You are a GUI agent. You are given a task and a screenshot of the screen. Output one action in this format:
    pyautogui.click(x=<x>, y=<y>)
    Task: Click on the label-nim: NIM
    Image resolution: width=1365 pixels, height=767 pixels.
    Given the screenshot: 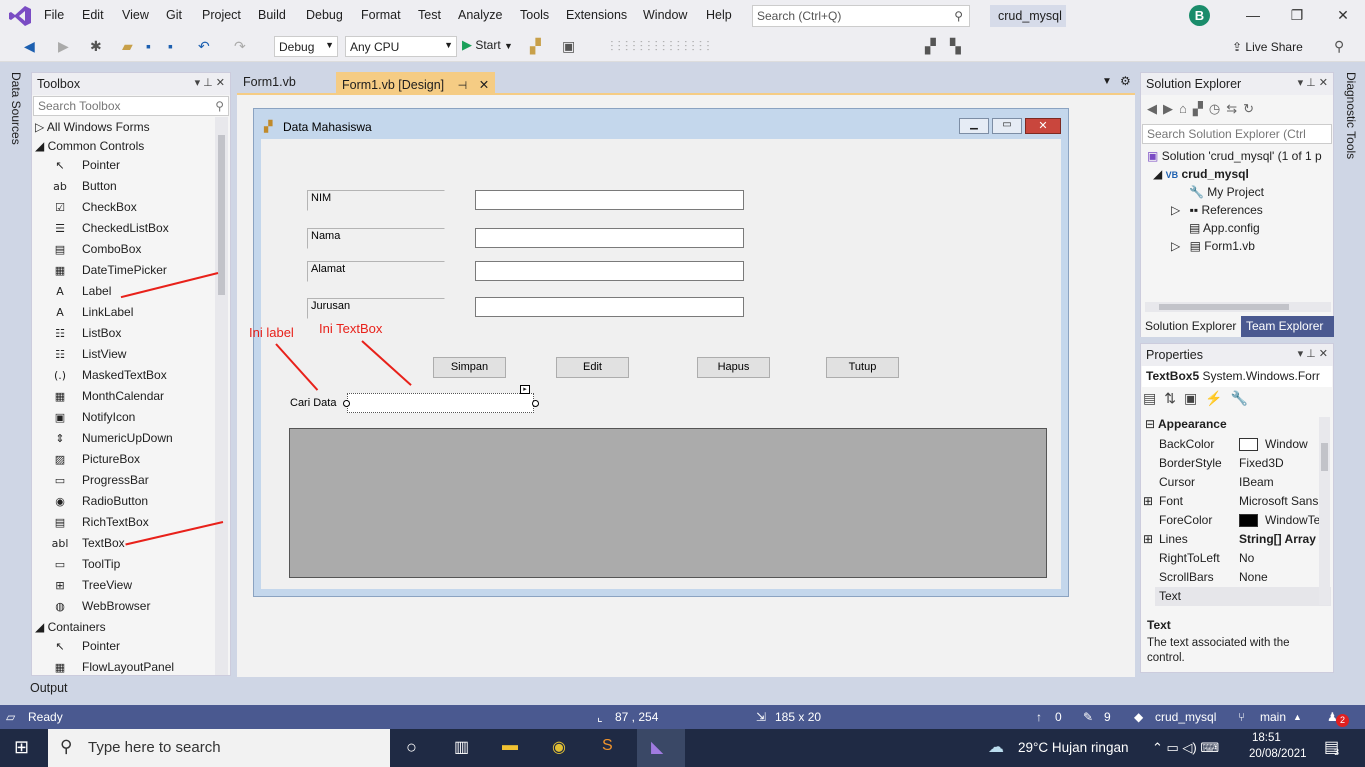 What is the action you would take?
    pyautogui.click(x=376, y=200)
    